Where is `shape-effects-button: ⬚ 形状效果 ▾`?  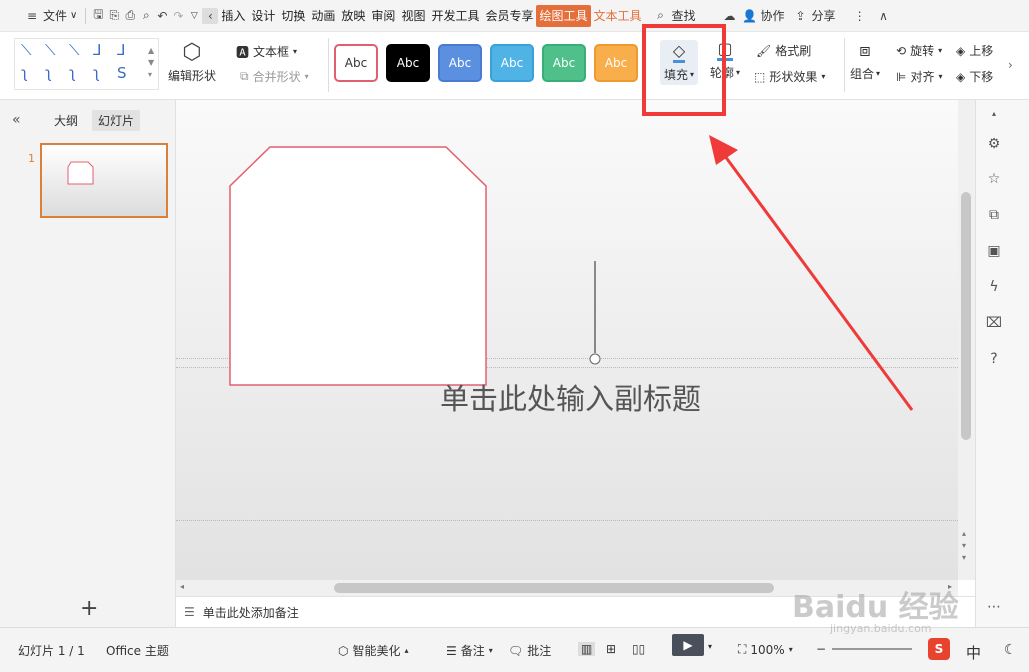
shape-effects-button: ⬚ 形状效果 ▾ is located at coordinates (789, 76).